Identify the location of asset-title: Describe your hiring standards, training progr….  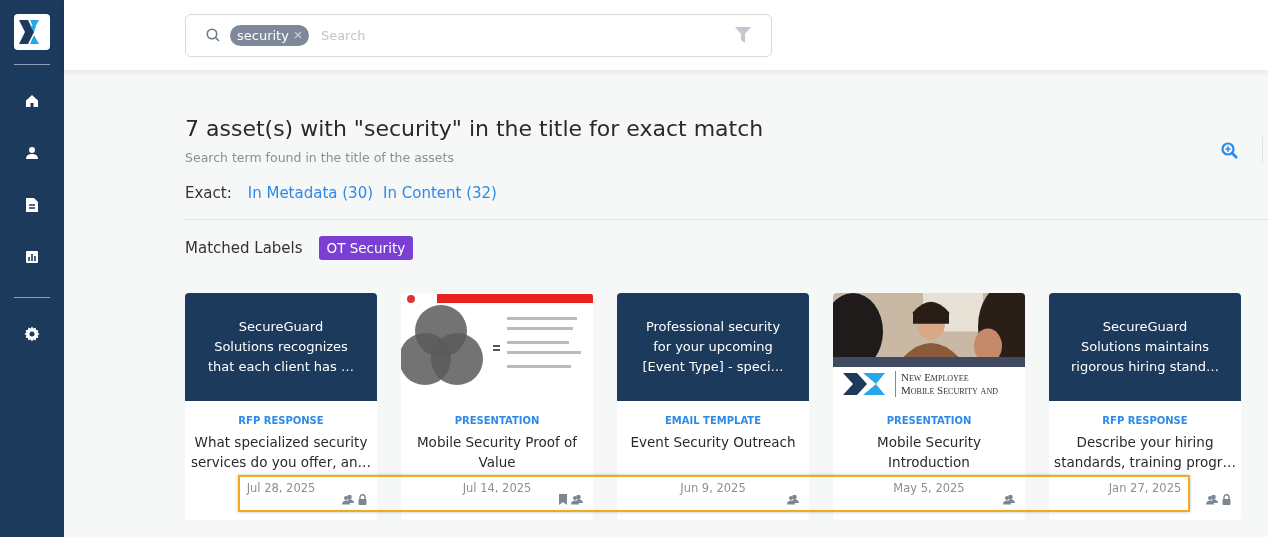
(1145, 452).